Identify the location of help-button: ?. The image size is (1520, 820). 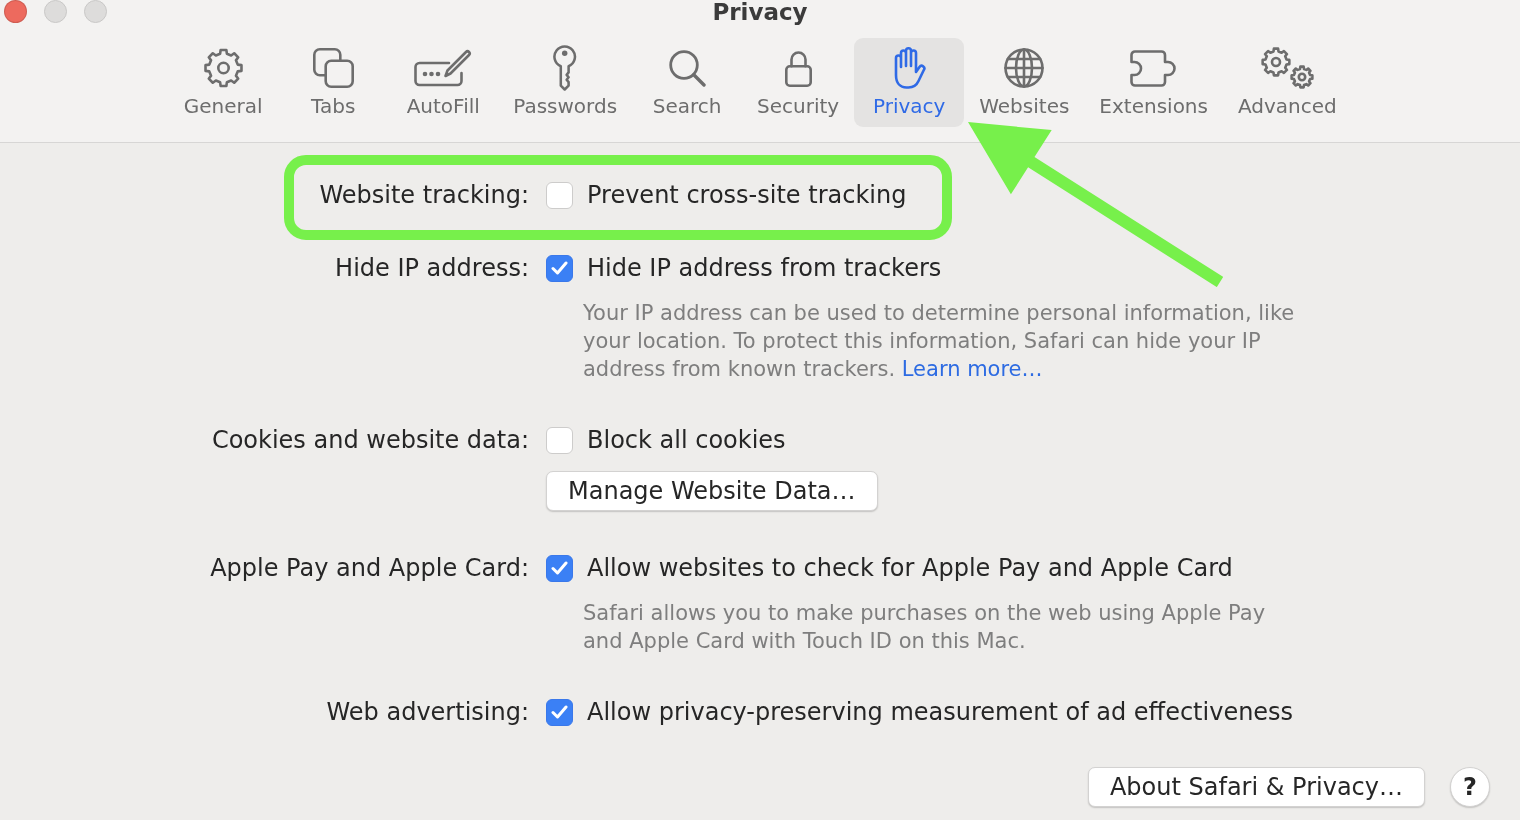
(1470, 787).